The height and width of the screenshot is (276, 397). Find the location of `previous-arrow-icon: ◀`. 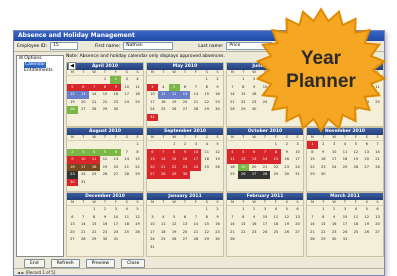

previous-arrow-icon: ◀ is located at coordinates (72, 66).